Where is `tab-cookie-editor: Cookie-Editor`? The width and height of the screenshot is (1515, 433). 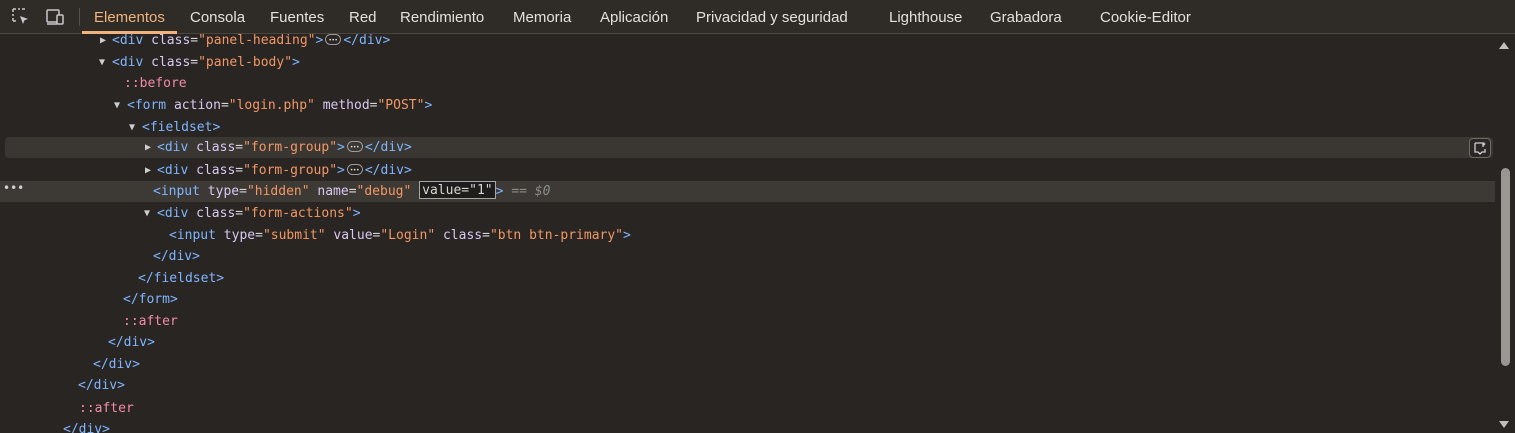
tab-cookie-editor: Cookie-Editor is located at coordinates (1145, 17).